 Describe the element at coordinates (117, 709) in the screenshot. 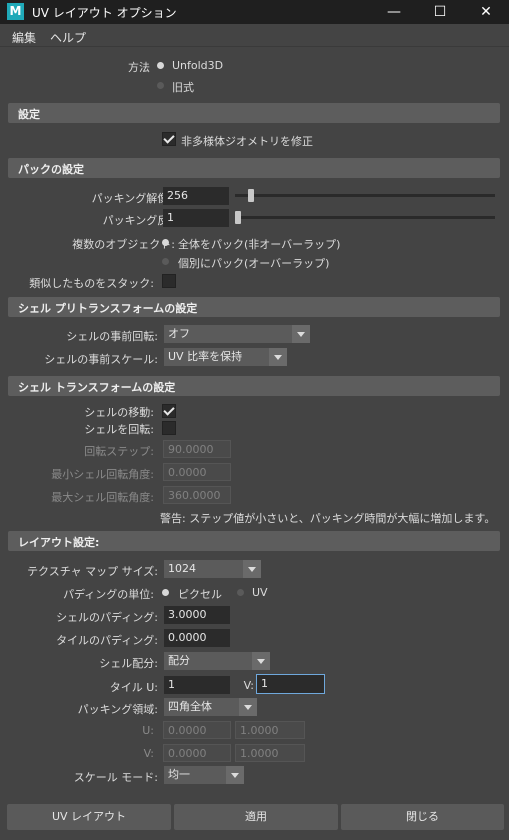

I see `packing-region-label: パッキング領域:` at that location.